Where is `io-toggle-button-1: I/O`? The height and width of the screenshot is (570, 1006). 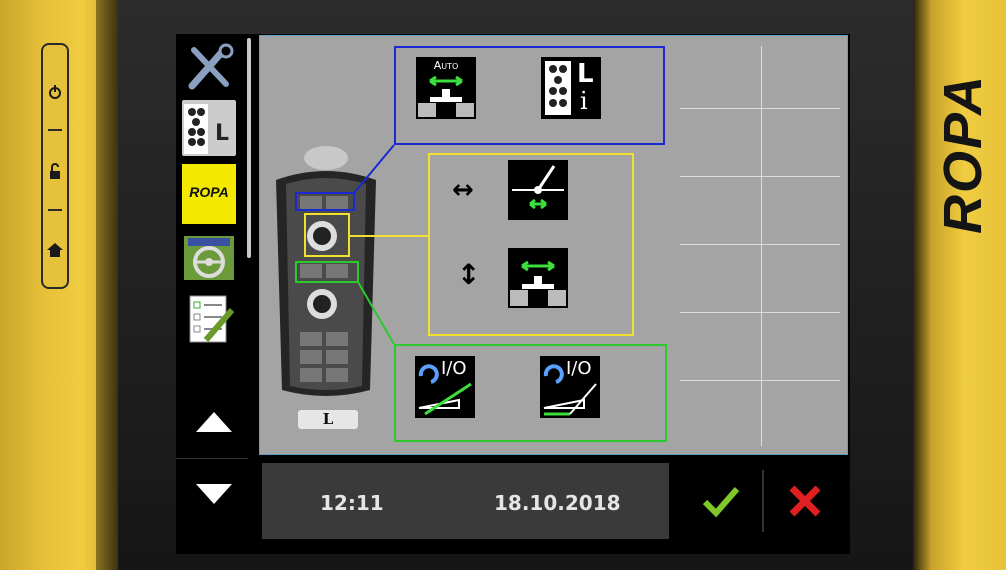
io-toggle-button-1: I/O is located at coordinates (445, 387).